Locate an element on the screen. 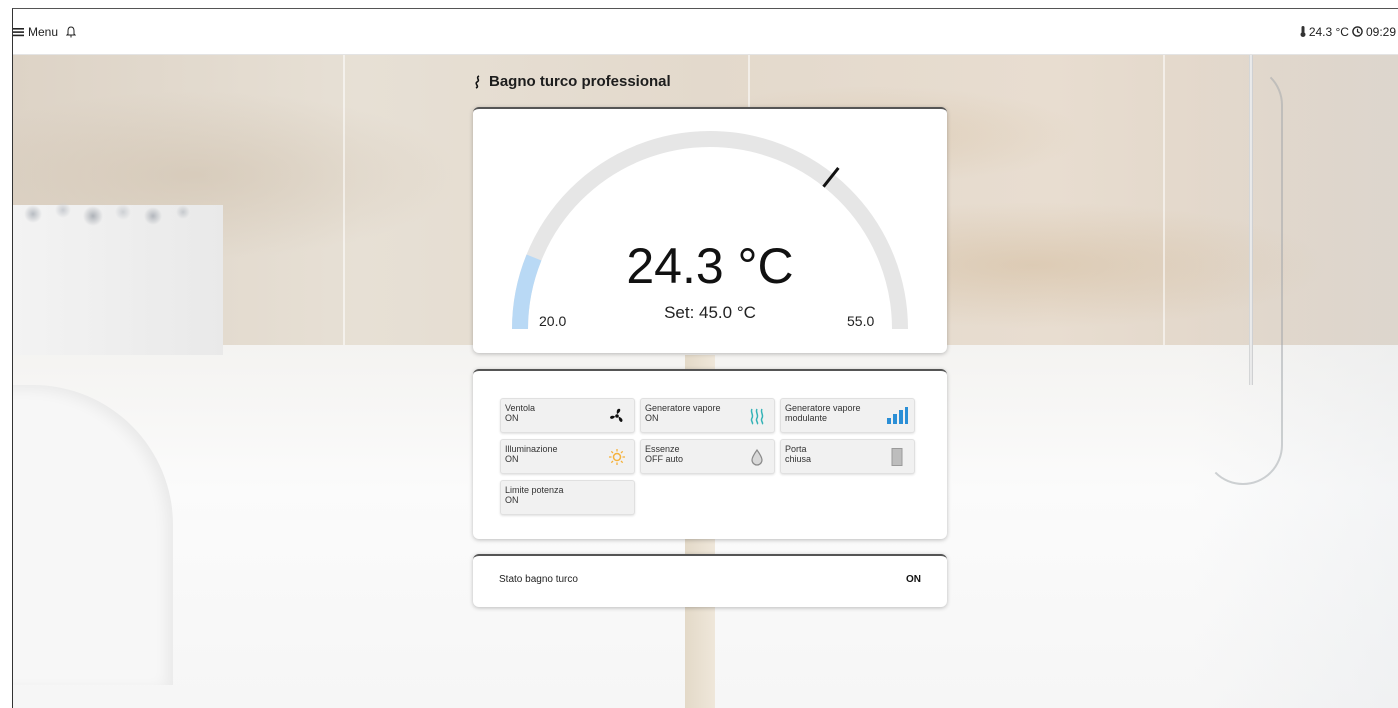 Image resolution: width=1398 pixels, height=708 pixels. temperature-gauge-card: 24.3 °C Set: 45.0 °C 20.0 55.0 is located at coordinates (710, 230).